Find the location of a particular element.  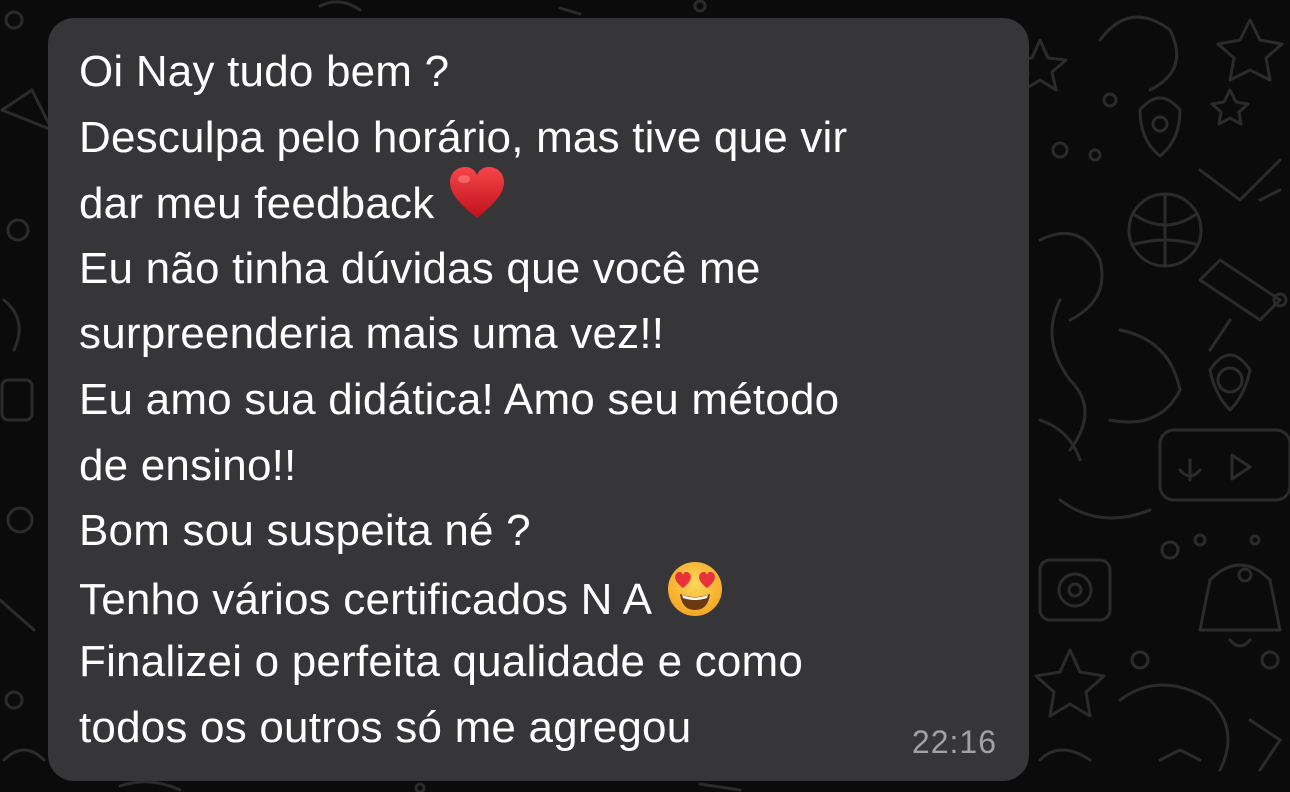

message-line-text: Oi Nay tudo bem ? is located at coordinates (264, 71).